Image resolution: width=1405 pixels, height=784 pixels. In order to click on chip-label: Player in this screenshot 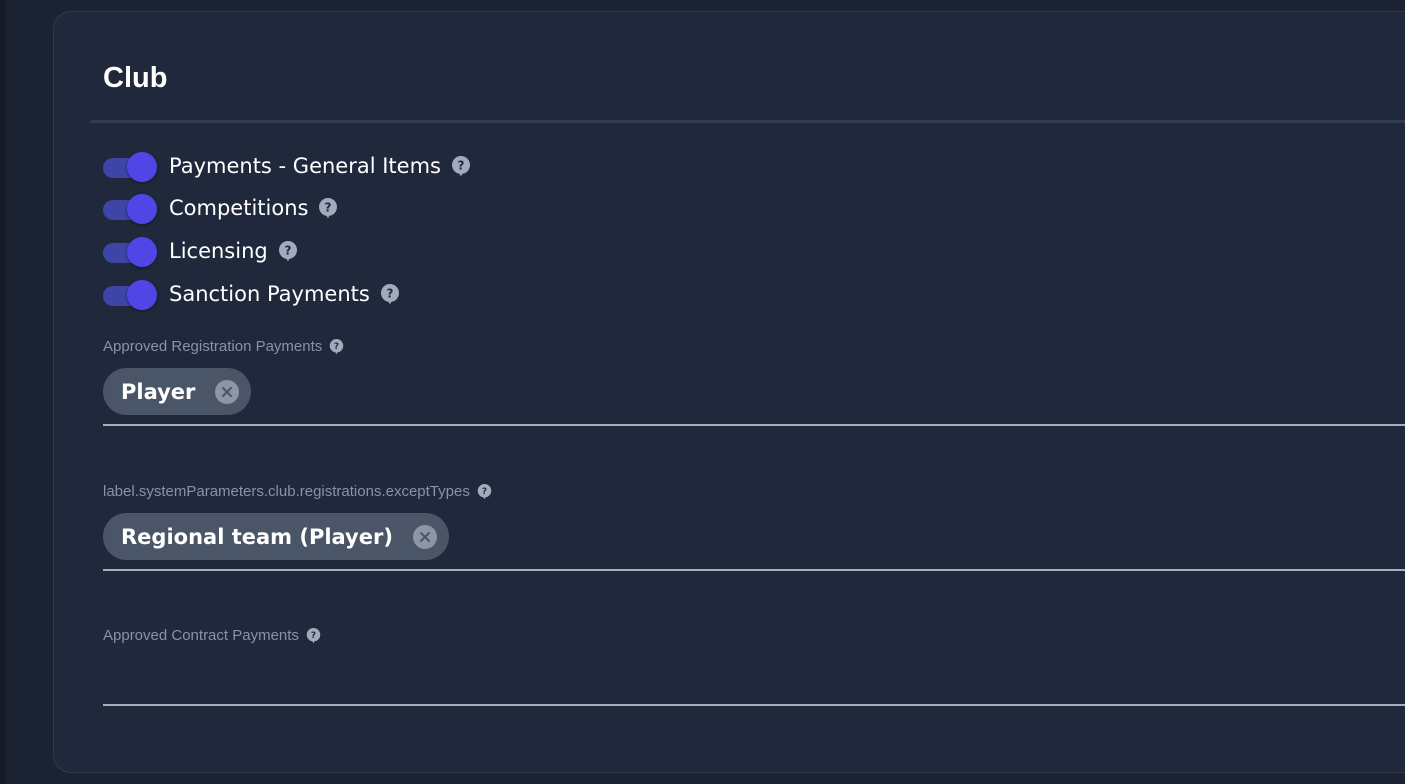, I will do `click(158, 391)`.